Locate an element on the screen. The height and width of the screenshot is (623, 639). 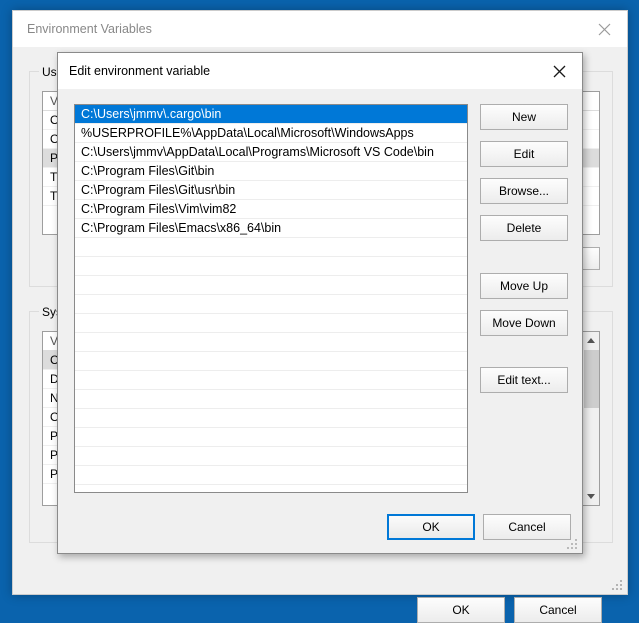
path-entry-row: C:\Users\jmmv\.cargo\bin is located at coordinates (271, 114).